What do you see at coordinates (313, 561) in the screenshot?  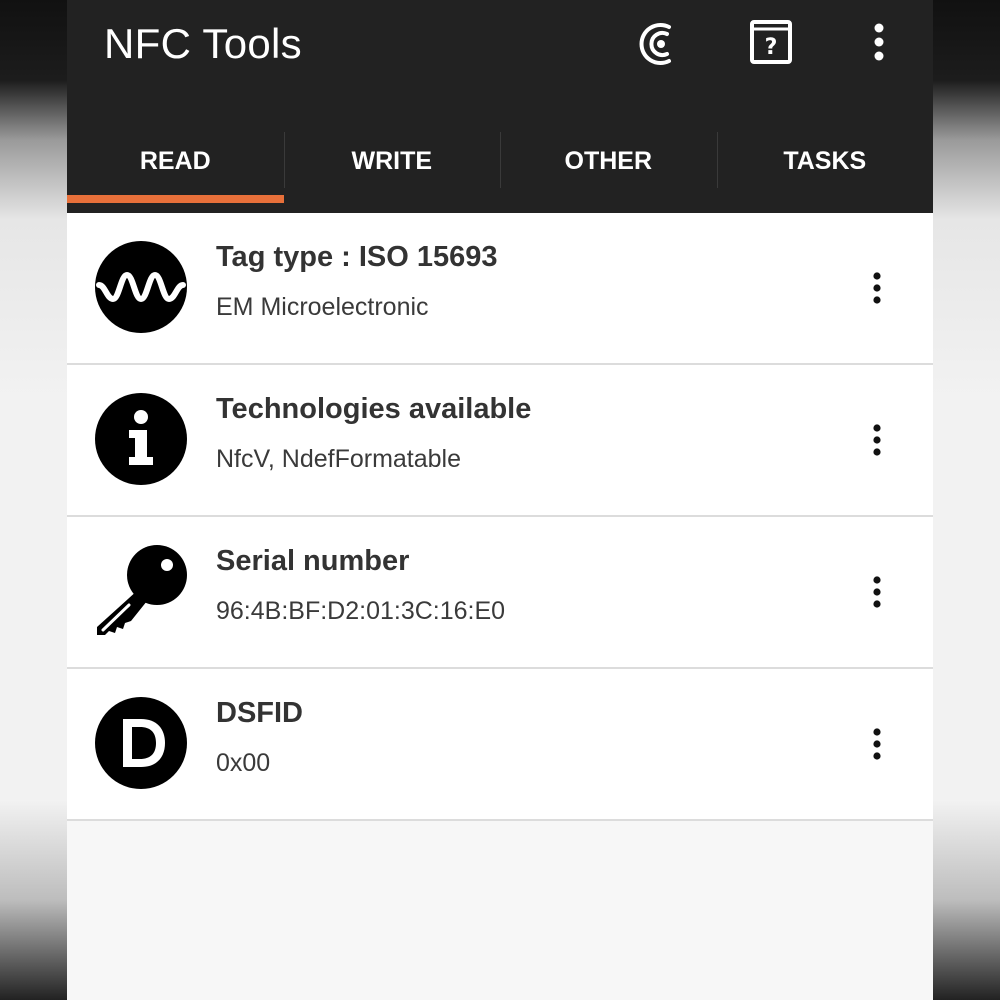 I see `row-title: Serial number` at bounding box center [313, 561].